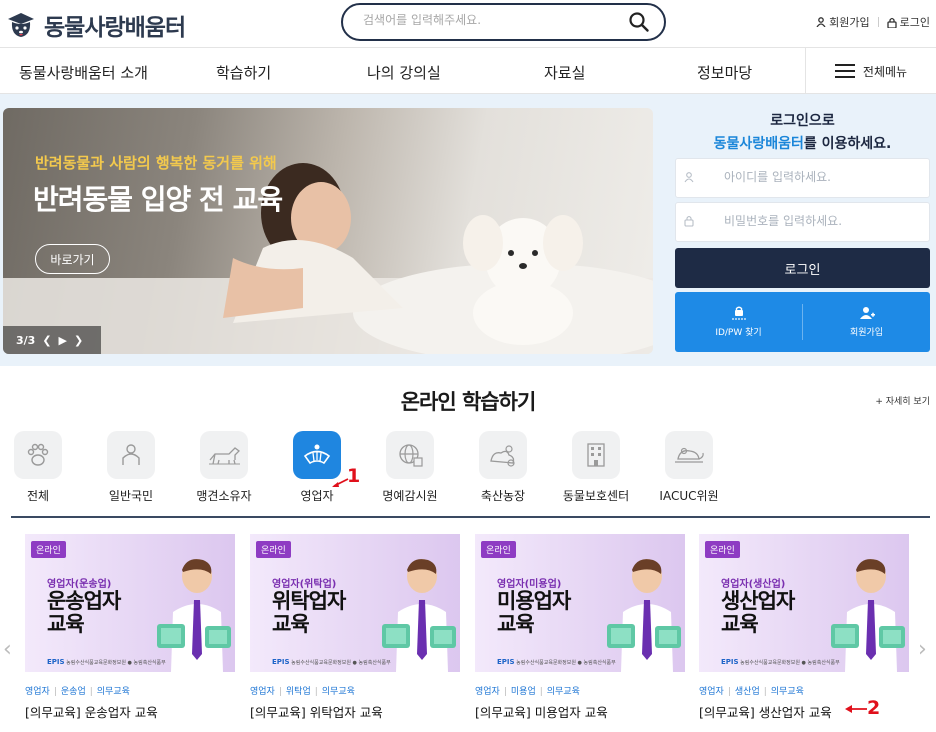 This screenshot has width=936, height=732. I want to click on search-icon, so click(639, 22).